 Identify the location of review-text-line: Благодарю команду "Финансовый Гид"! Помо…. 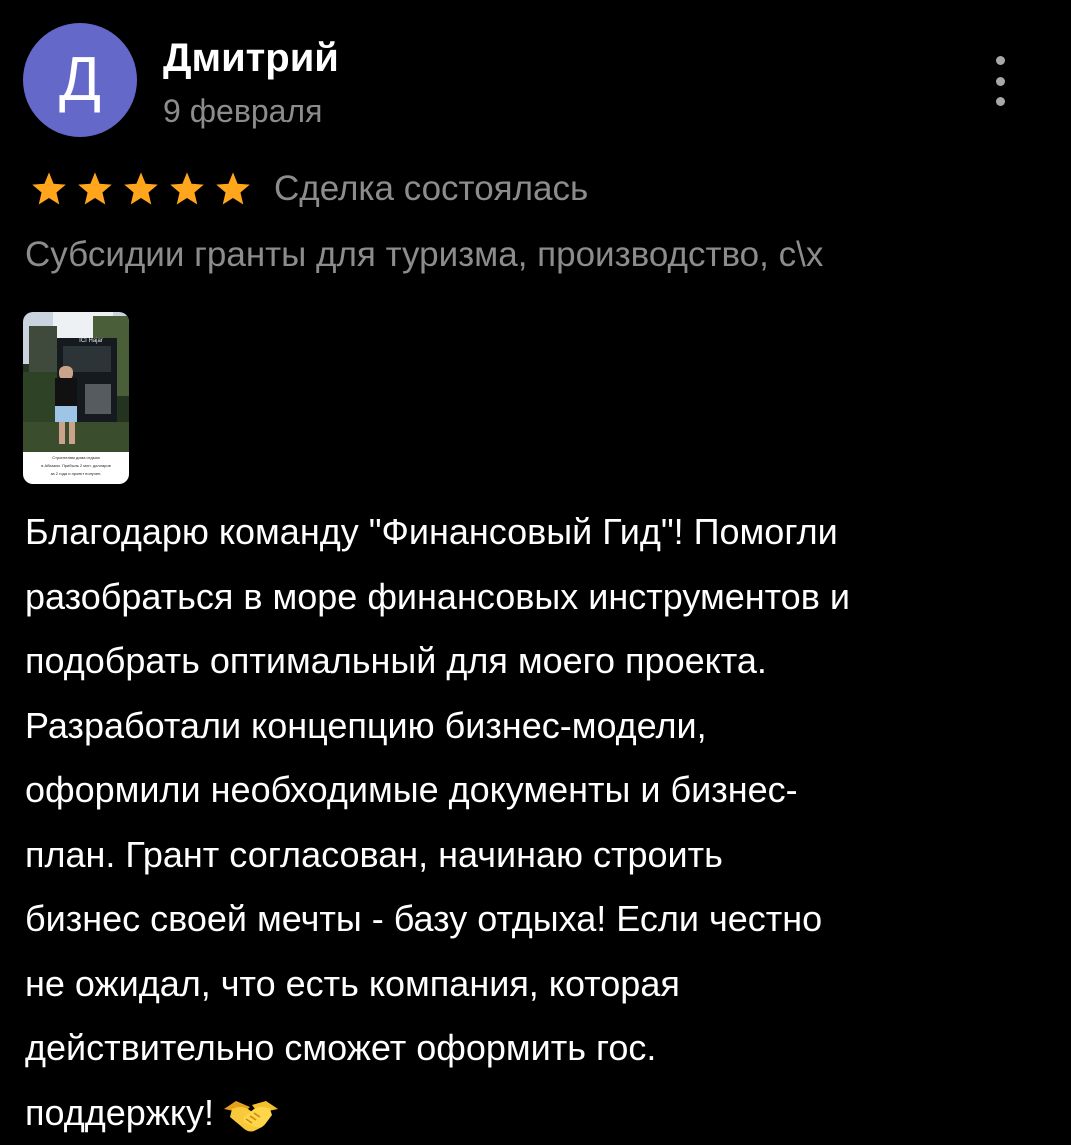
(540, 532).